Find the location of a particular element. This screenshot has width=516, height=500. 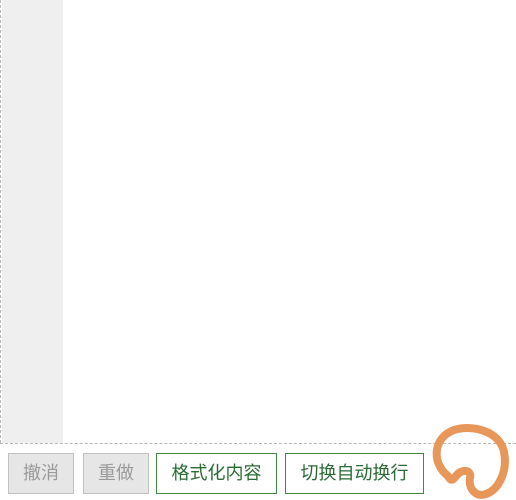

redo-button: 重做 is located at coordinates (116, 473).